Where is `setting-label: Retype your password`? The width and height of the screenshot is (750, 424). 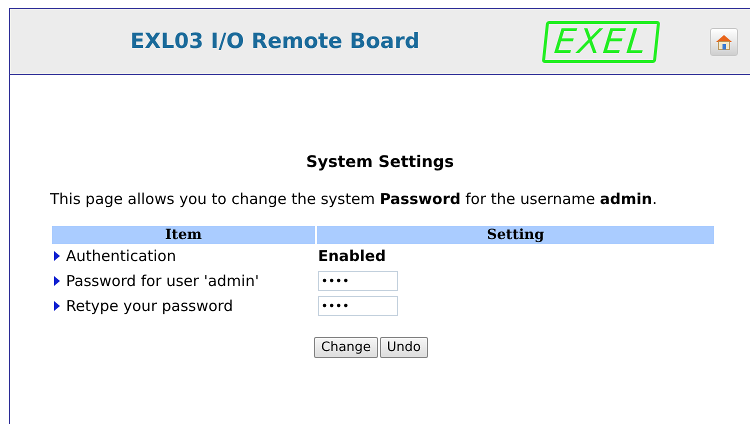 setting-label: Retype your password is located at coordinates (149, 306).